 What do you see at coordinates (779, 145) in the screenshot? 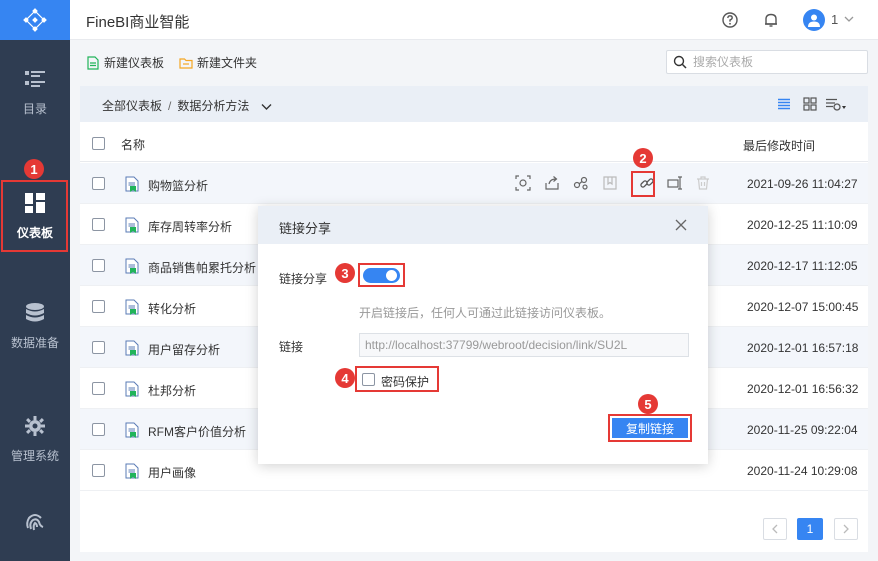
I see `col-header-time: 最后修改时间` at bounding box center [779, 145].